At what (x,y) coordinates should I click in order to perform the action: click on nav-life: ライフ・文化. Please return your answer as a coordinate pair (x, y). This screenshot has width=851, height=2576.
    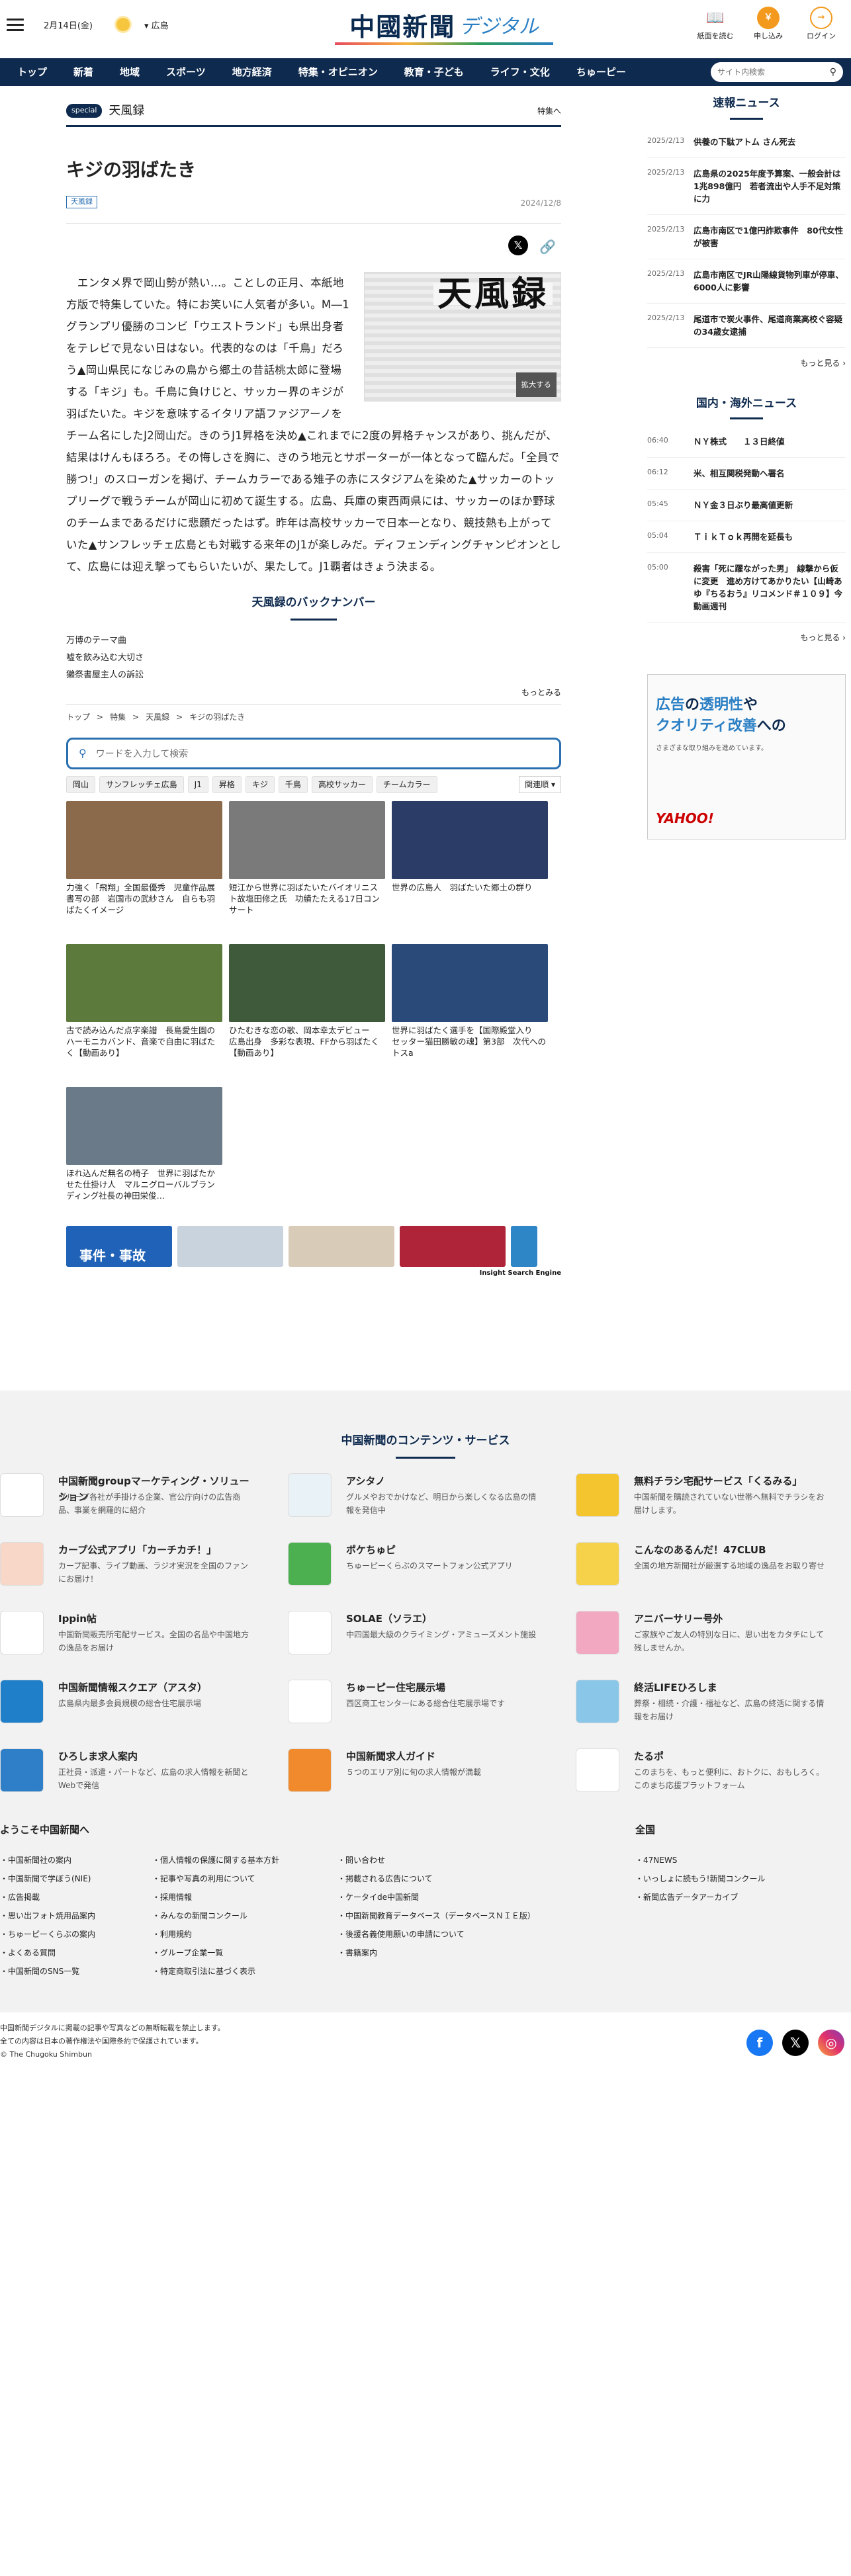
    Looking at the image, I should click on (520, 72).